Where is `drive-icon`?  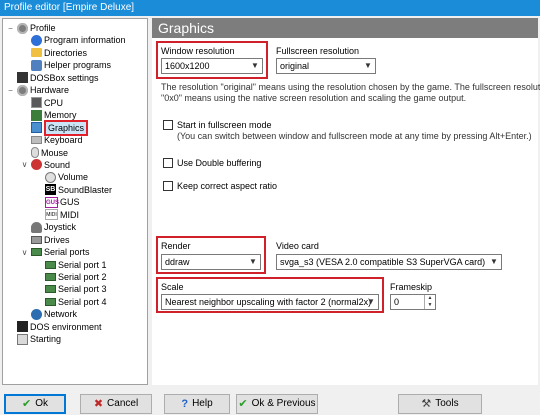 drive-icon is located at coordinates (36, 239).